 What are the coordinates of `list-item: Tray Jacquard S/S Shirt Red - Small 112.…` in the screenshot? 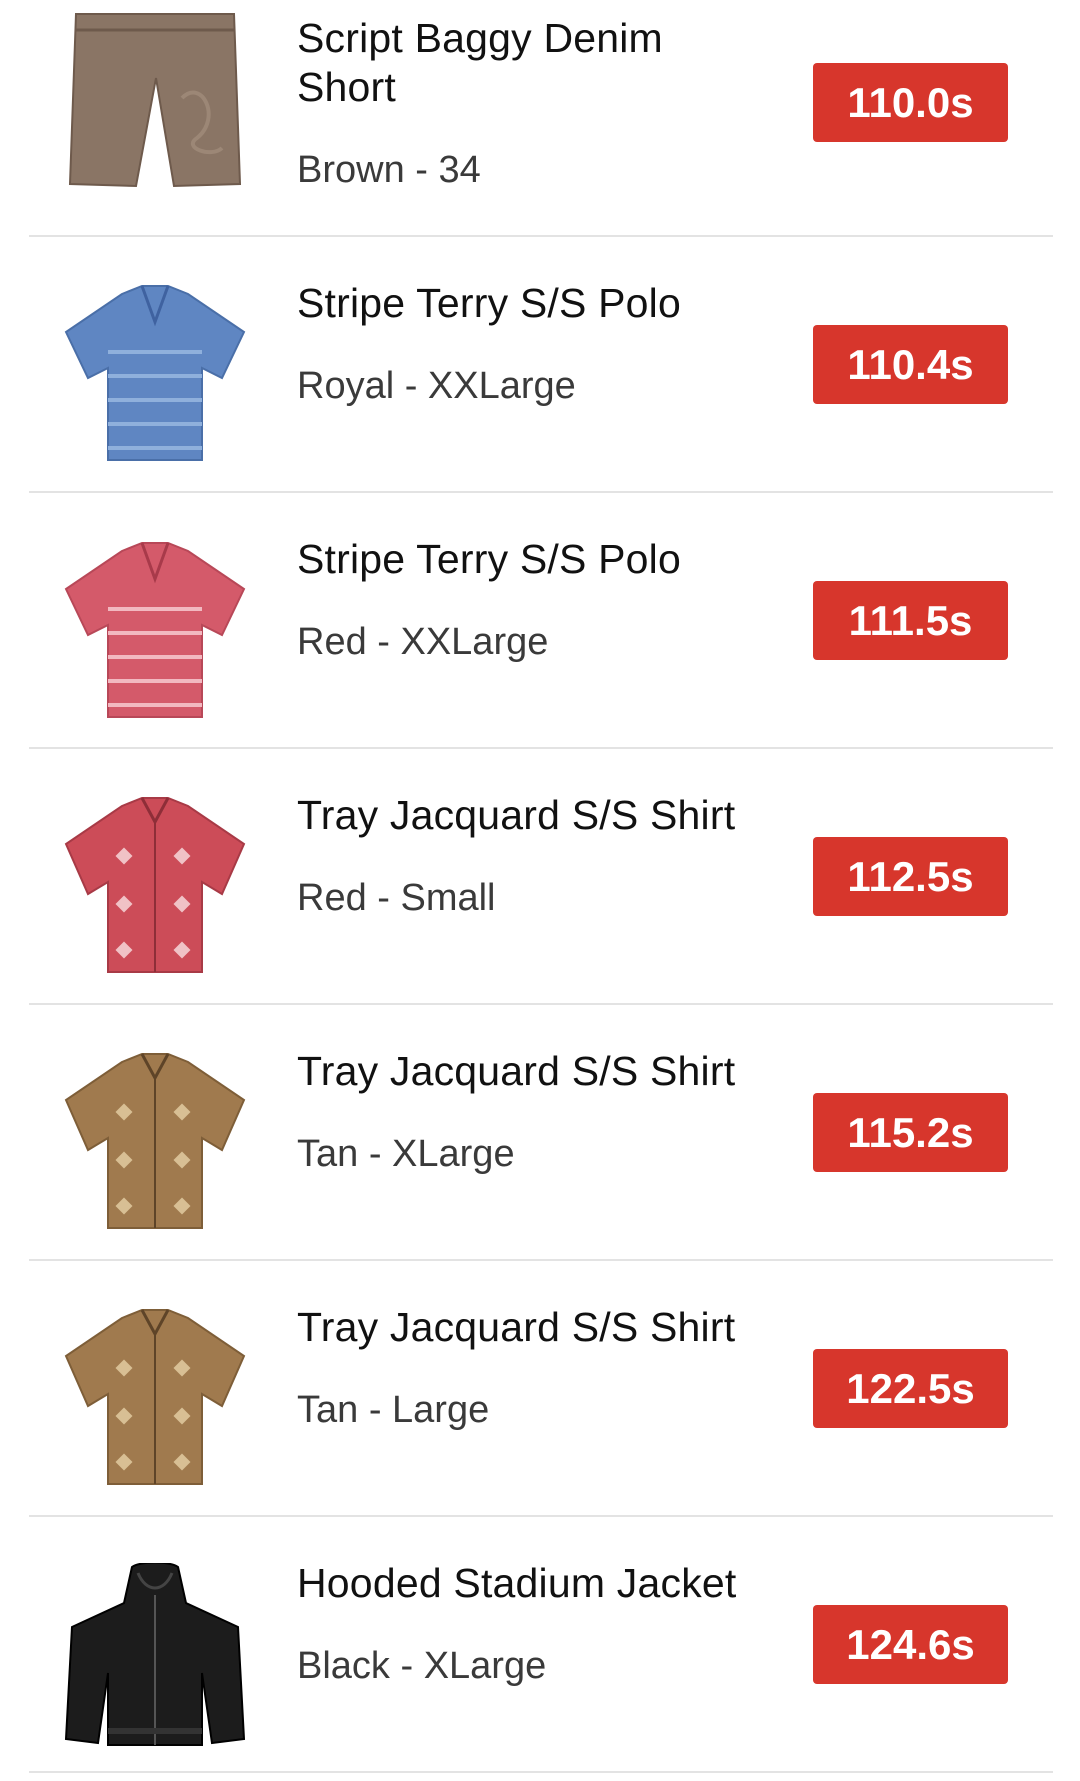 It's located at (540, 877).